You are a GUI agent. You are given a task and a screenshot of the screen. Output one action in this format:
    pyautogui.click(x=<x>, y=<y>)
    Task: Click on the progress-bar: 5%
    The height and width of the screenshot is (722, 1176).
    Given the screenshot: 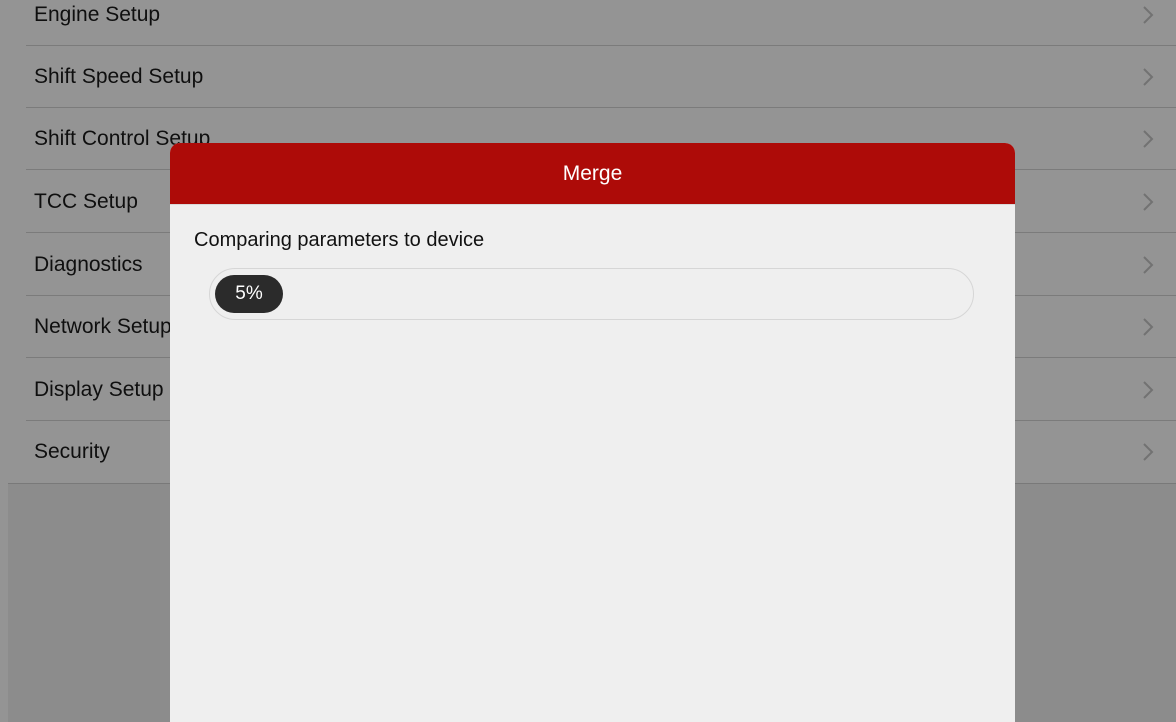 What is the action you would take?
    pyautogui.click(x=591, y=294)
    